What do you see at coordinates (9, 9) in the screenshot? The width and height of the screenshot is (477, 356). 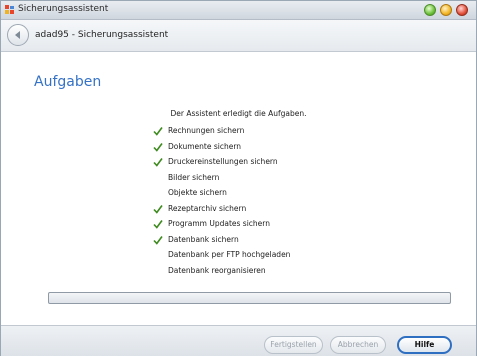 I see `app-icon` at bounding box center [9, 9].